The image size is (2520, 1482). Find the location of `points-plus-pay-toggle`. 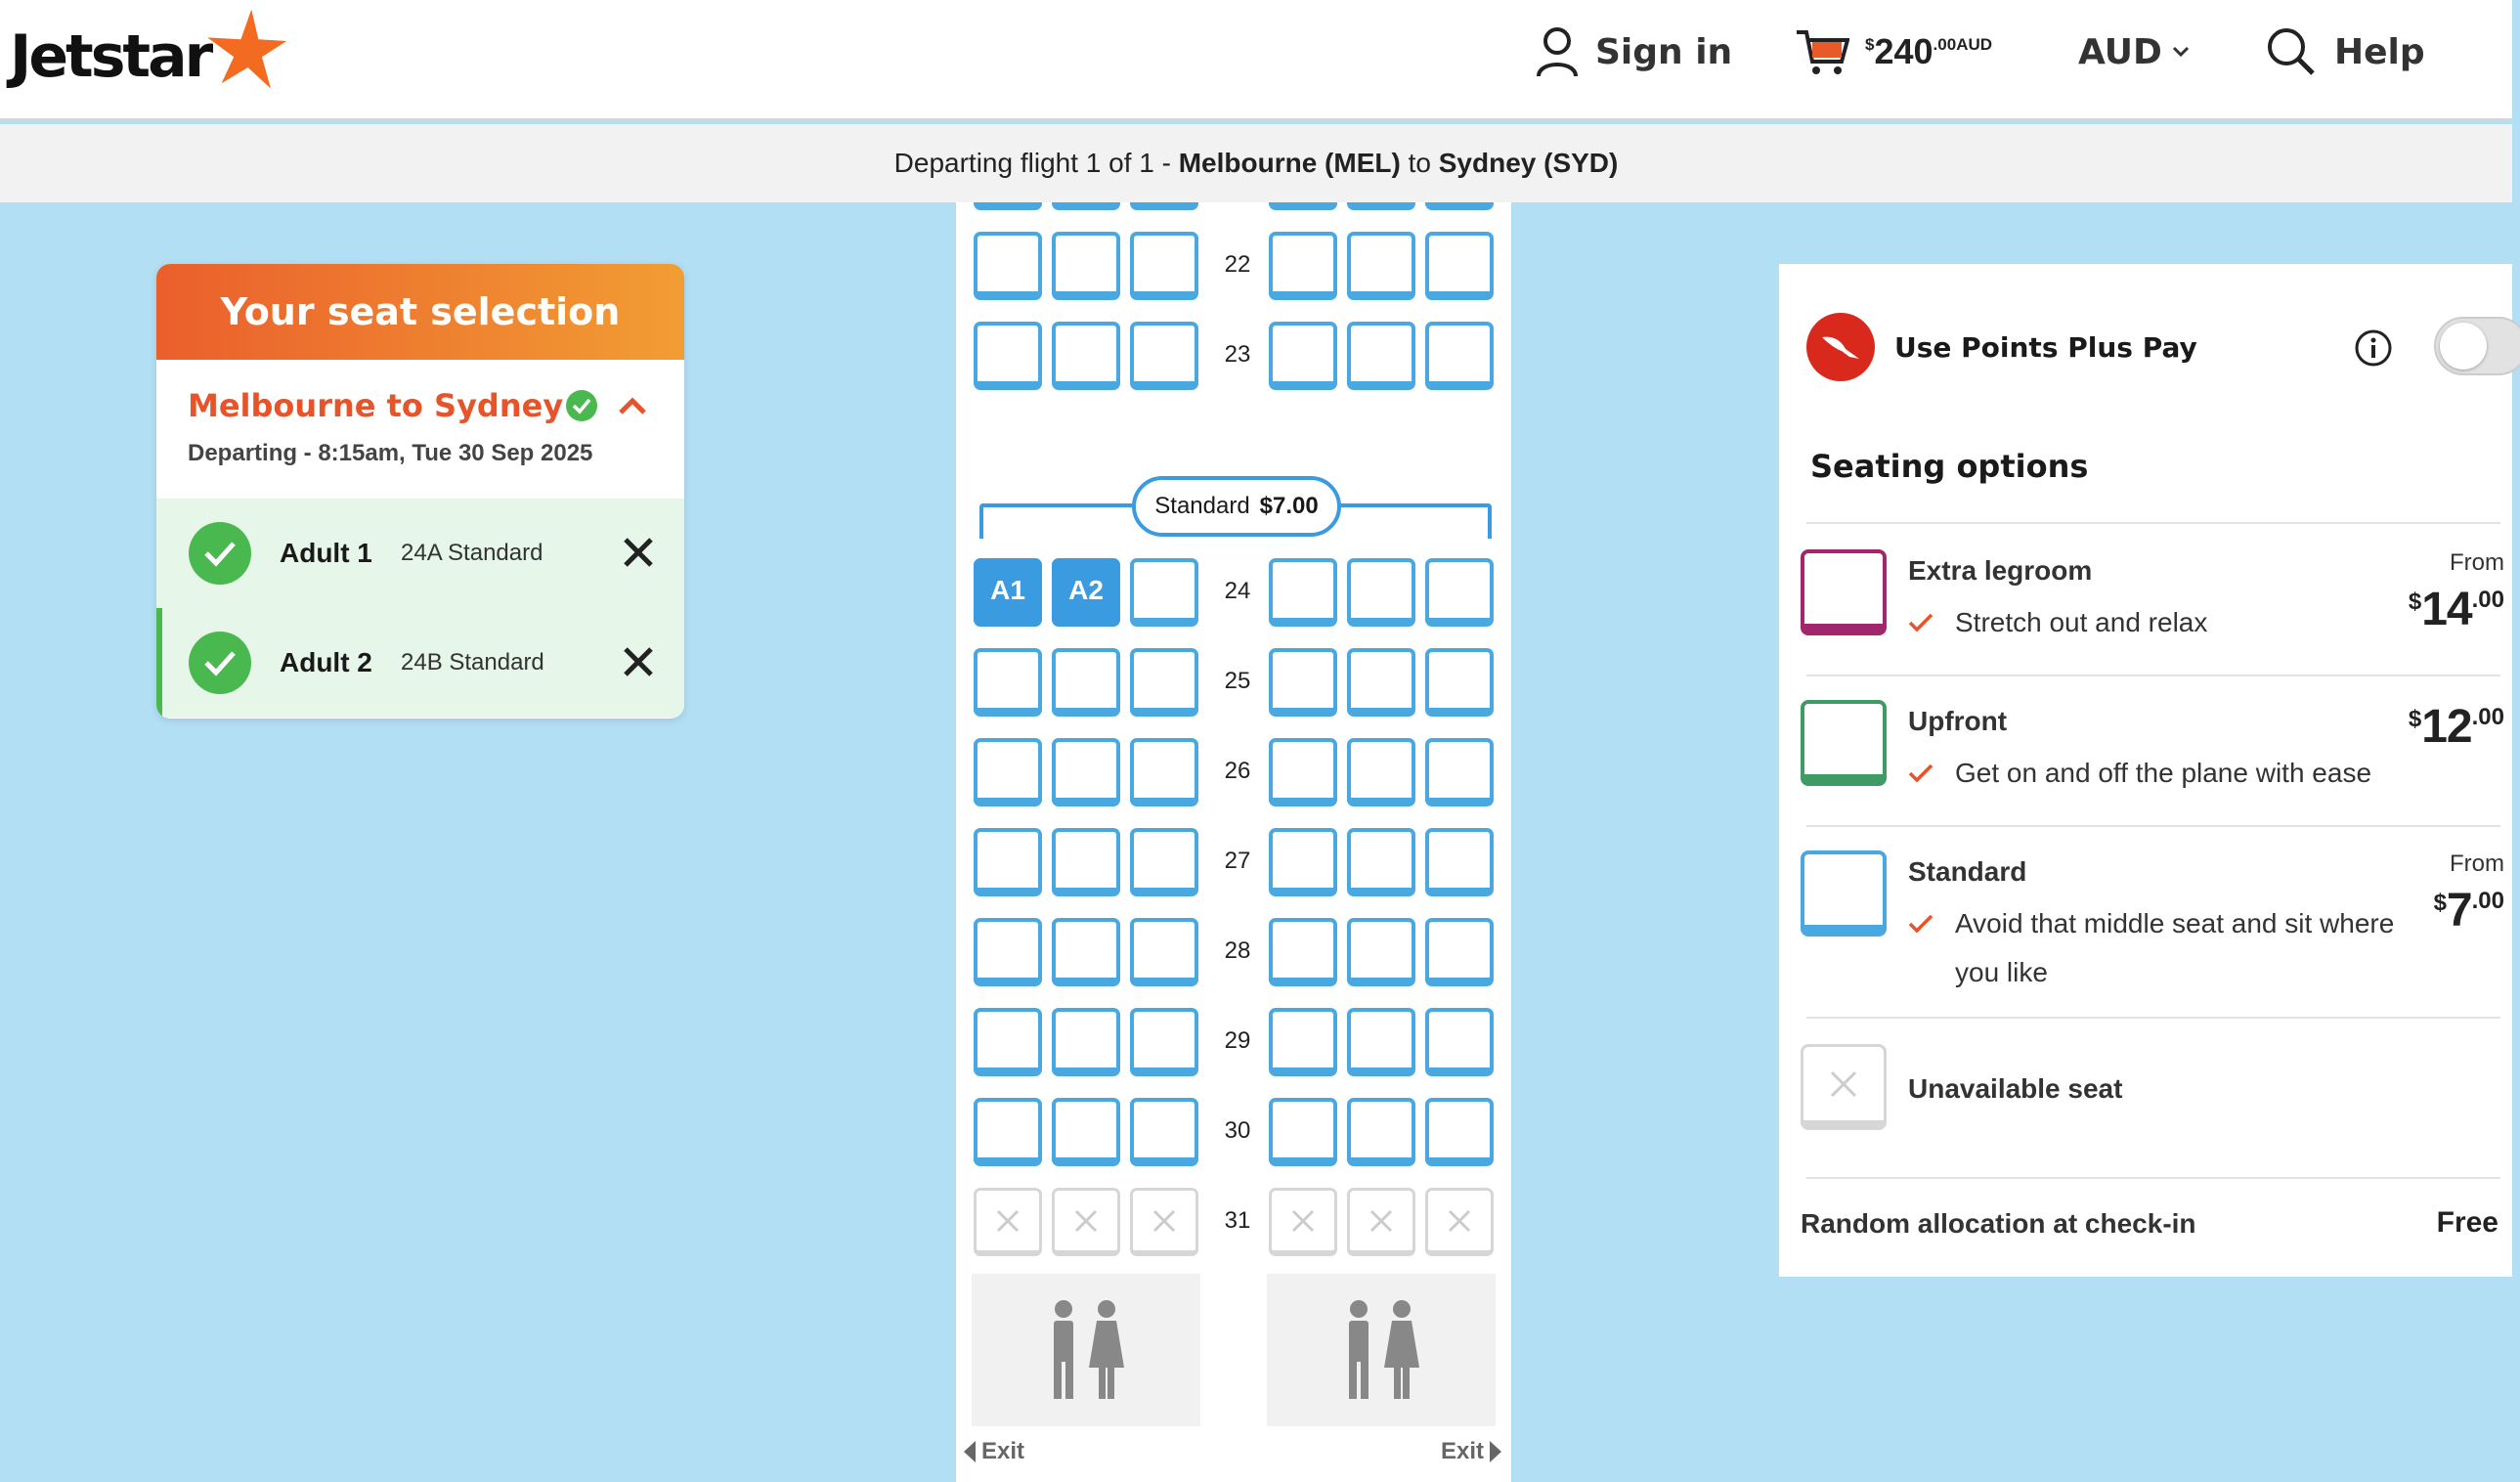

points-plus-pay-toggle is located at coordinates (2477, 346).